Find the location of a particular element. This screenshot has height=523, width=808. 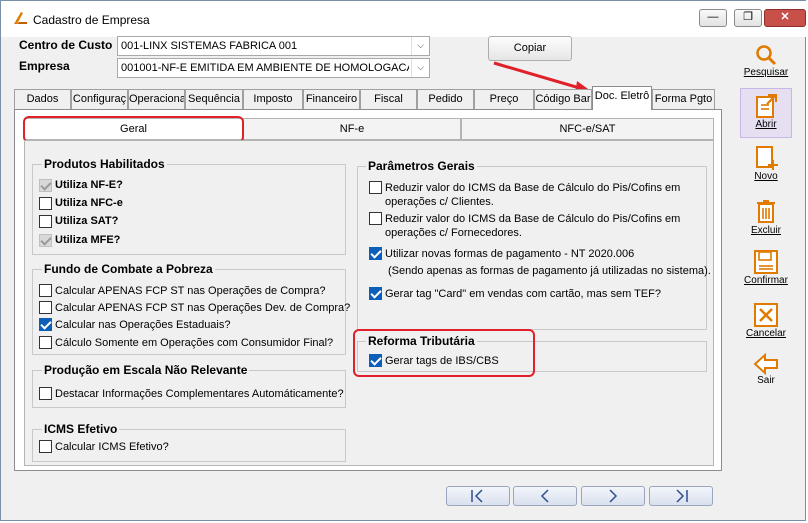

icms-efetivo-checkbox is located at coordinates (45, 446).